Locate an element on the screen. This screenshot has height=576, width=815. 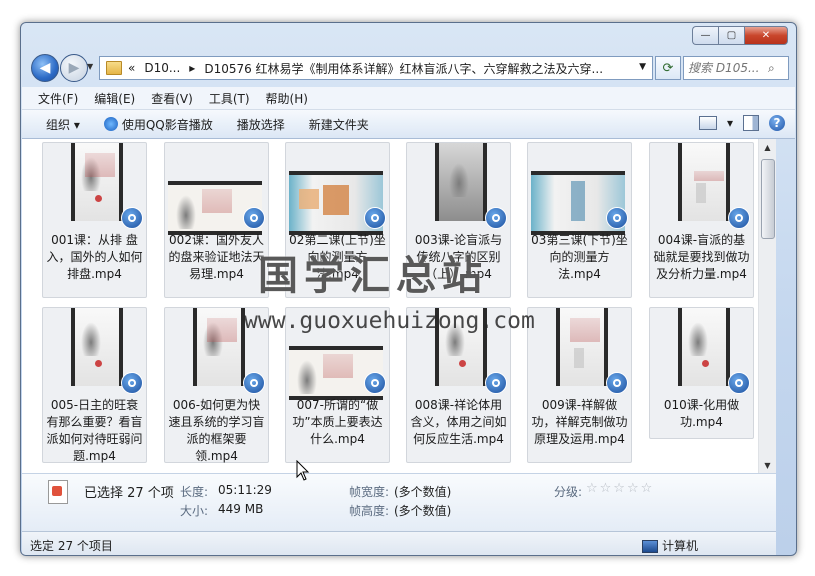
menu-file: 文件(F) is located at coordinates (58, 98).